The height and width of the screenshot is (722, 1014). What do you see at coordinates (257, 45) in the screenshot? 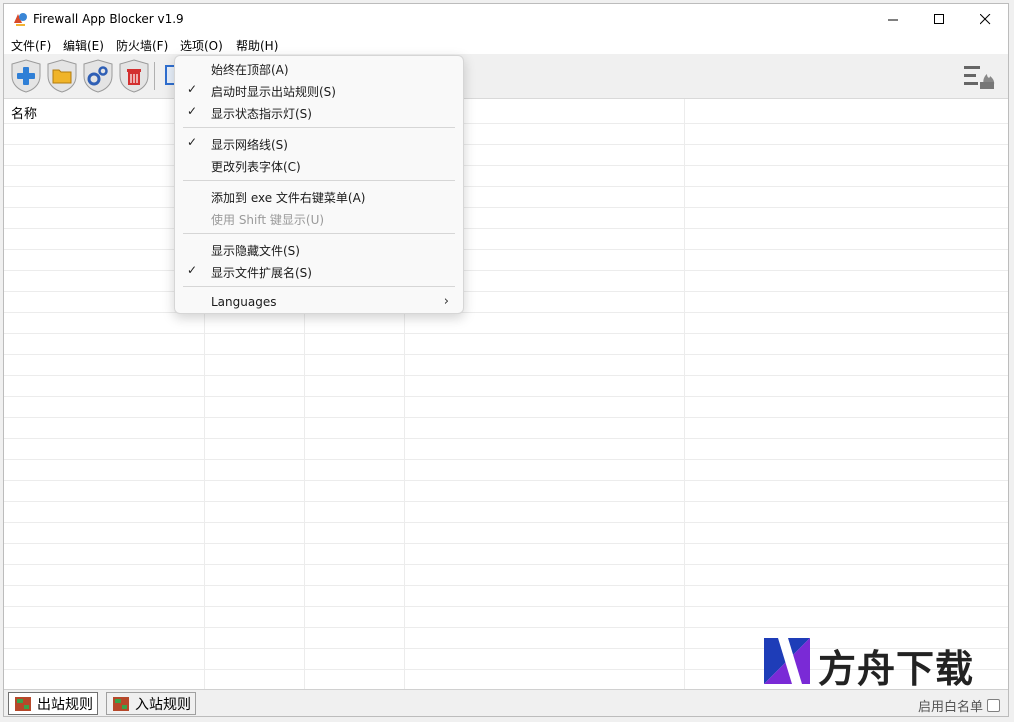
I see `menu-help: 帮助(H)` at bounding box center [257, 45].